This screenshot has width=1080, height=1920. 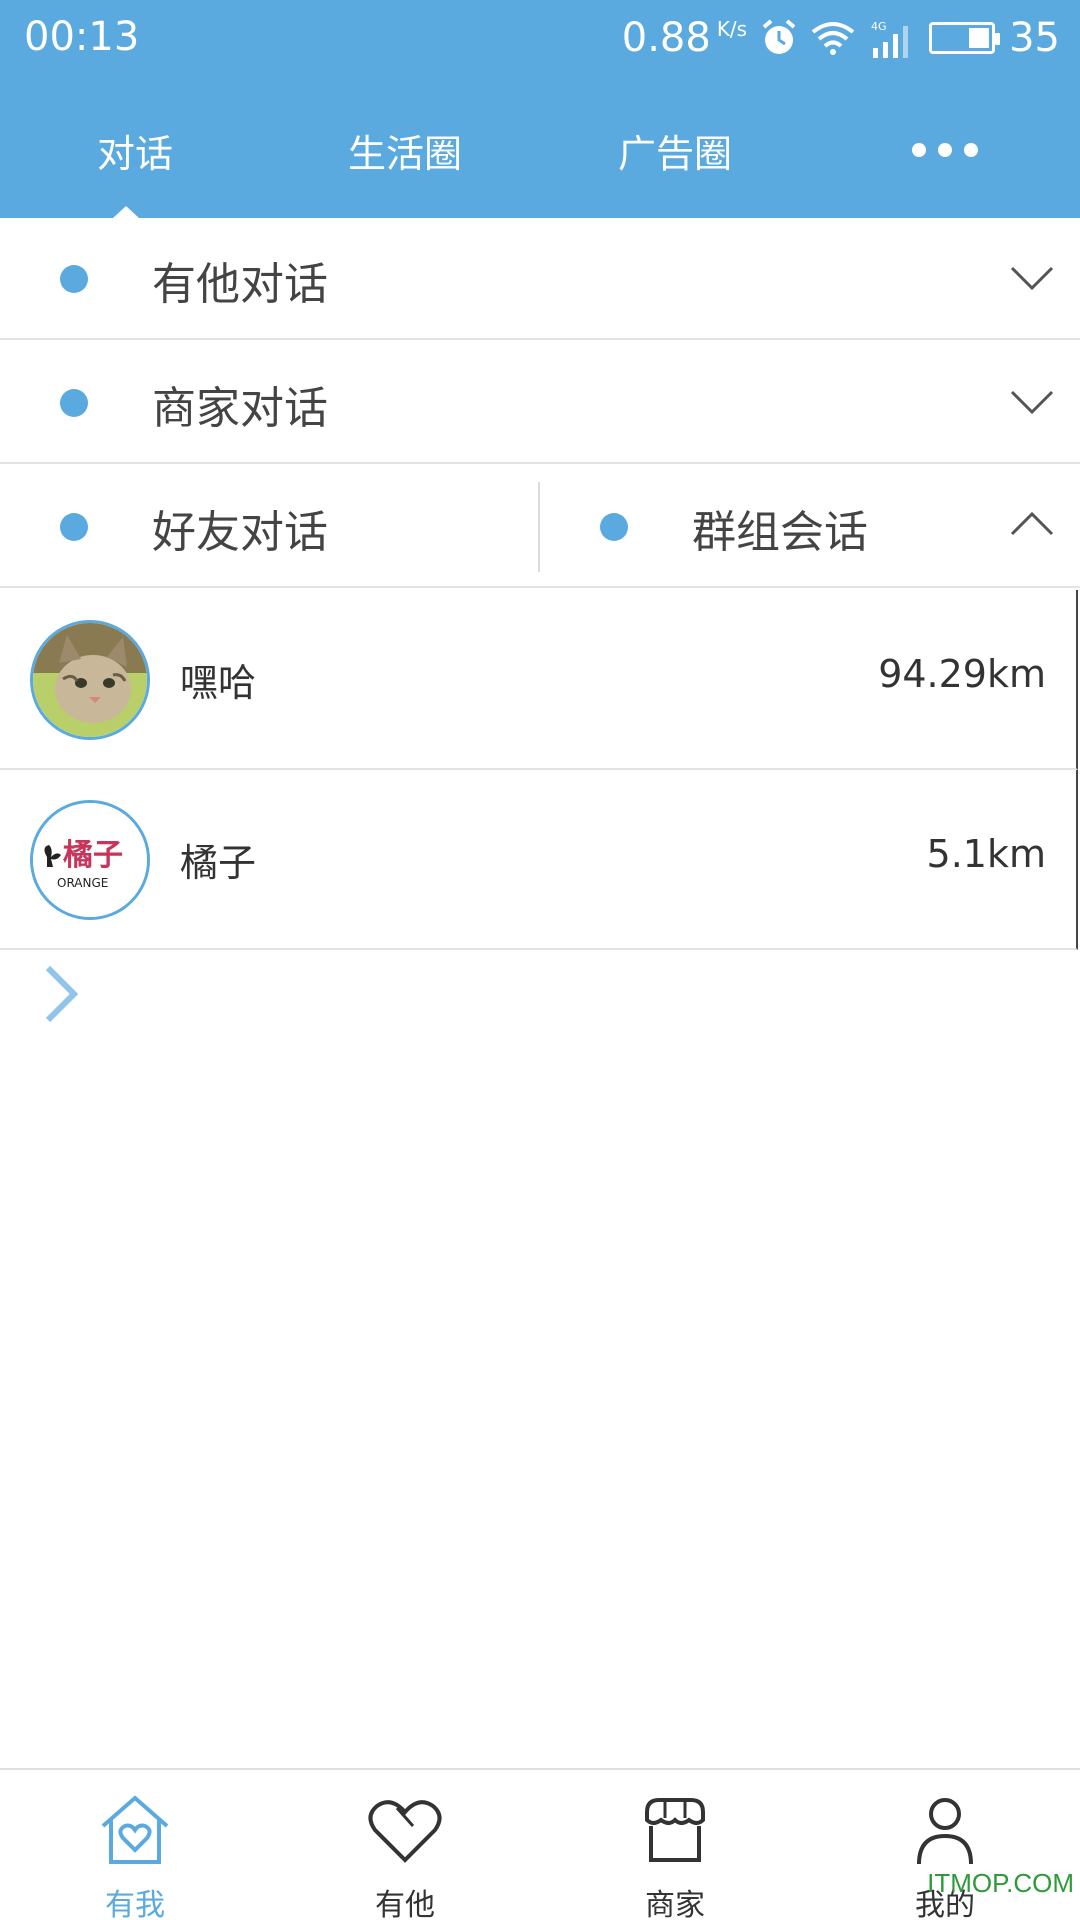 I want to click on nav-label: 商家, so click(x=675, y=1904).